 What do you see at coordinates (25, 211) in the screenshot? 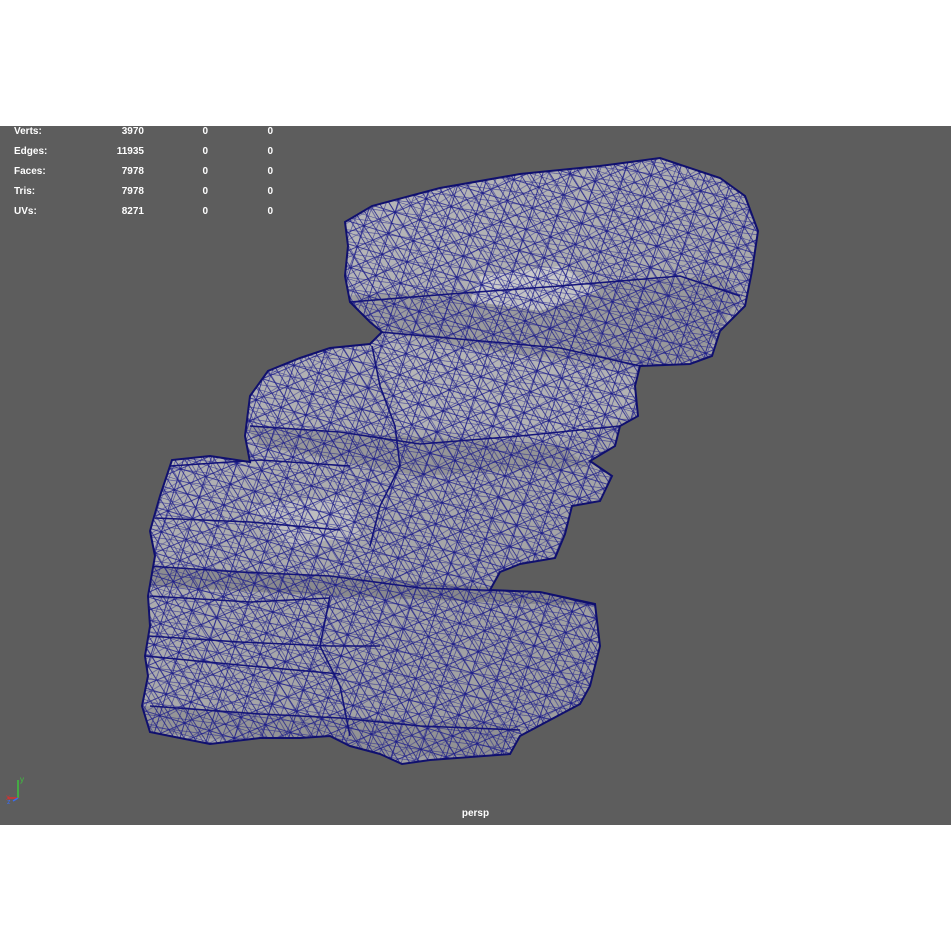
I see `hud-label: UVs:` at bounding box center [25, 211].